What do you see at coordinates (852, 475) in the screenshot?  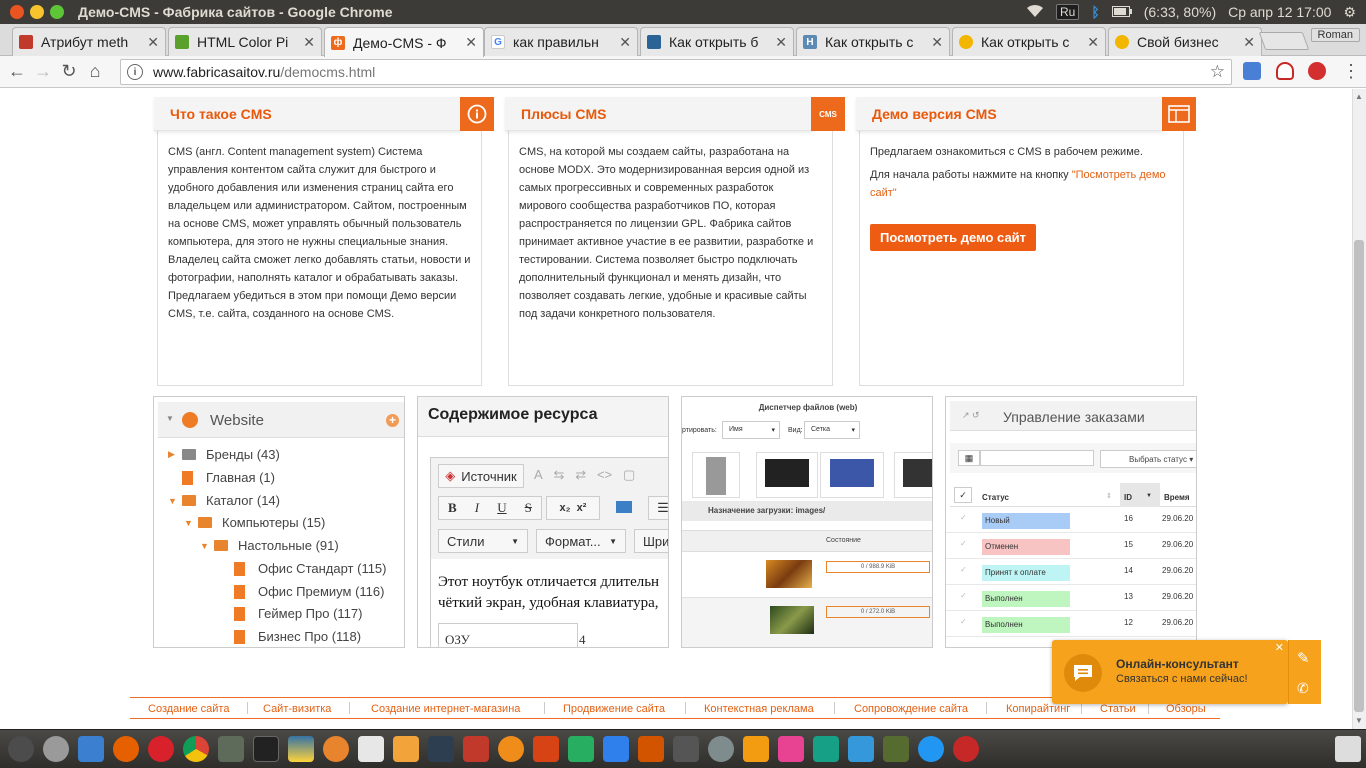 I see `thumb-laptop` at bounding box center [852, 475].